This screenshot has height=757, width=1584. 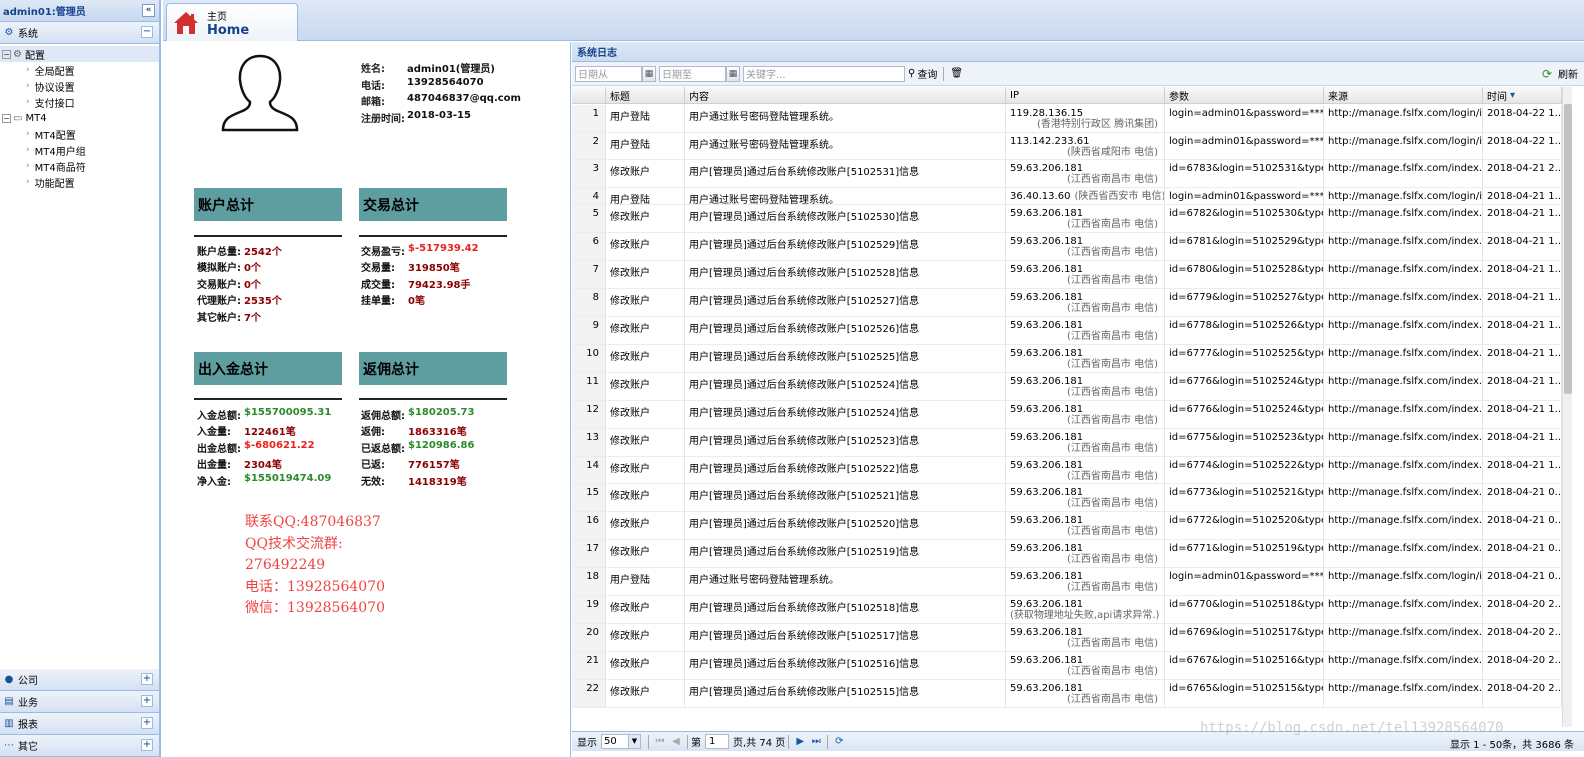 I want to click on prev-page-icon: ◀, so click(x=676, y=741).